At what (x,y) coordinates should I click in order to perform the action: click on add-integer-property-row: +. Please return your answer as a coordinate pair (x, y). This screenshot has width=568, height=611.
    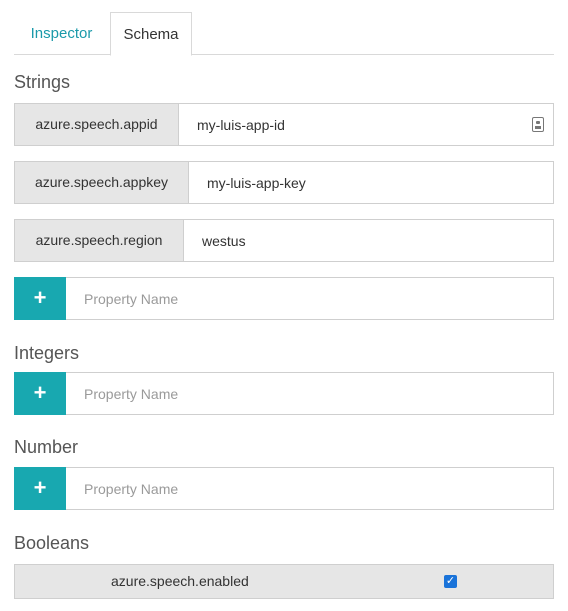
    Looking at the image, I should click on (284, 393).